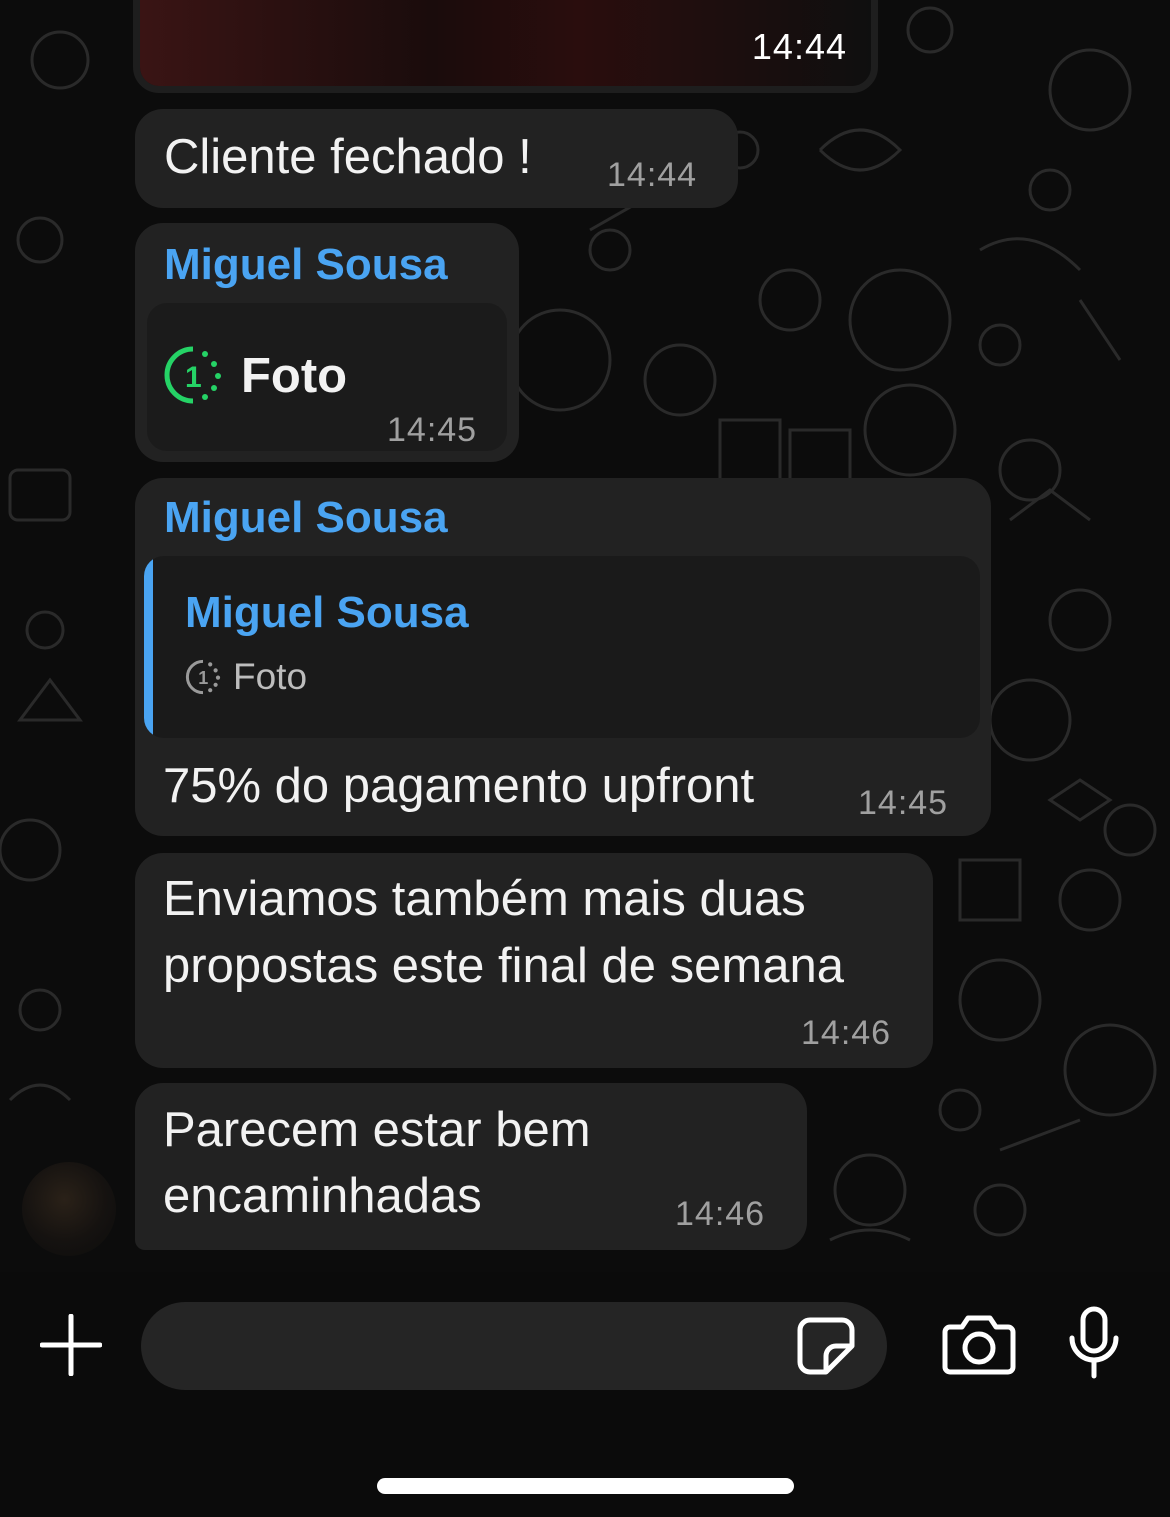 This screenshot has width=1170, height=1517. I want to click on image-message: 14:44, so click(505, 46).